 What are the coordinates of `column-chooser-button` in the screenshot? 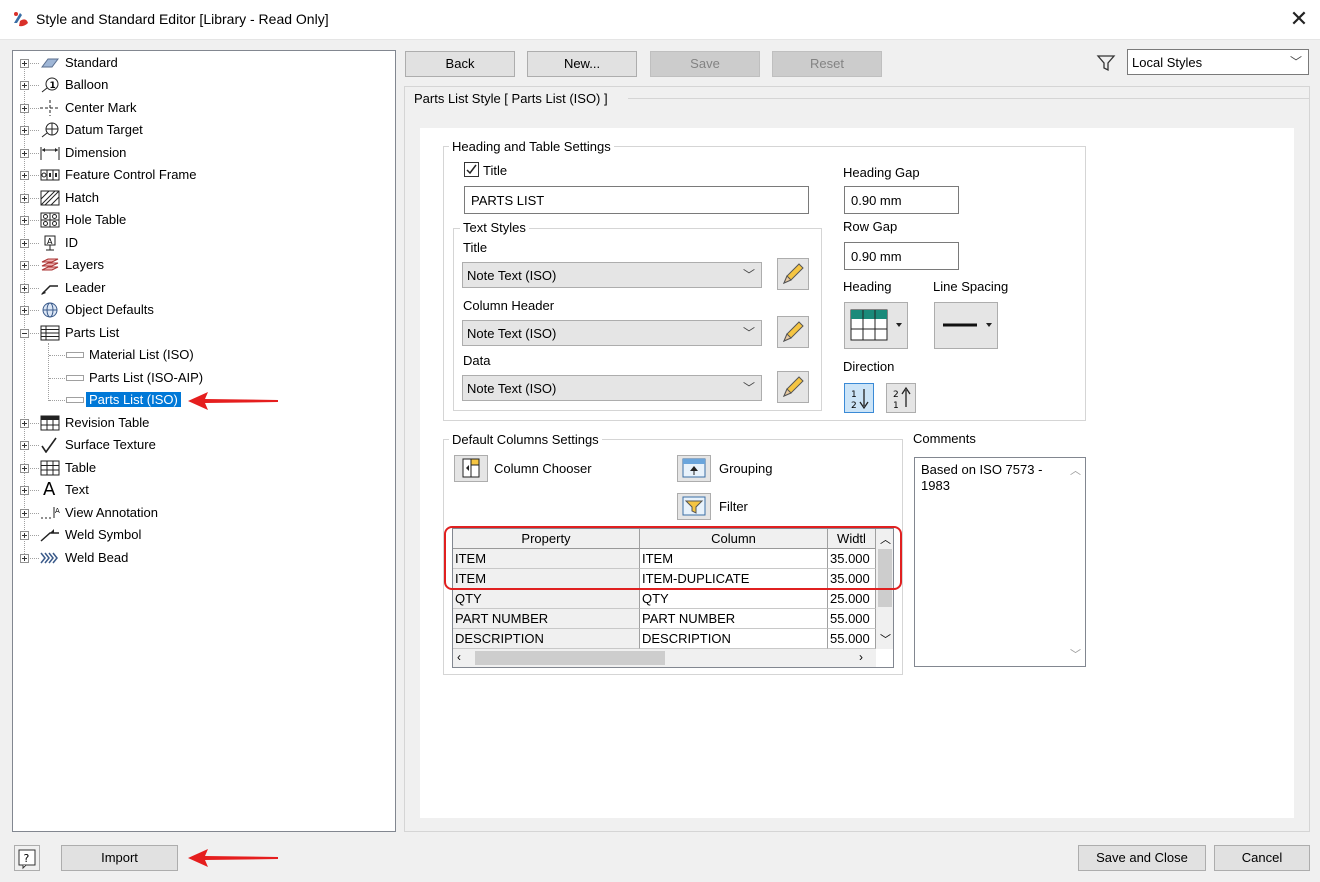 It's located at (471, 468).